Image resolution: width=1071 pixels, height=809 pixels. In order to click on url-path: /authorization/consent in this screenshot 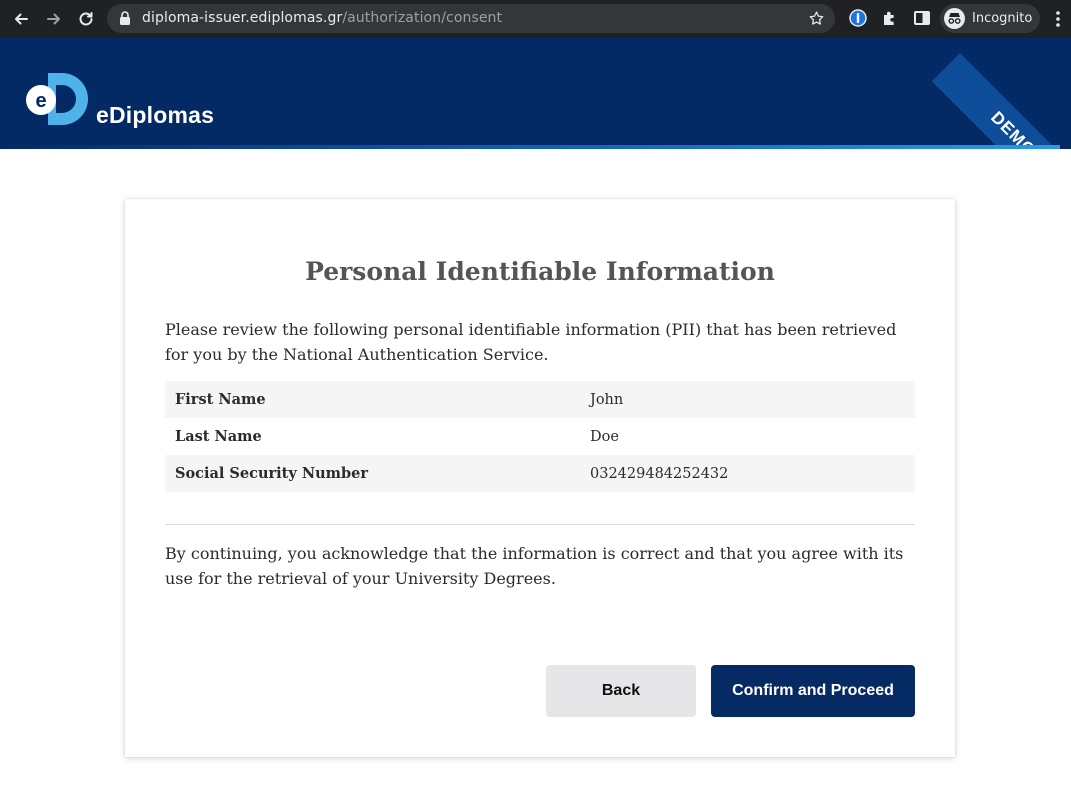, I will do `click(422, 18)`.